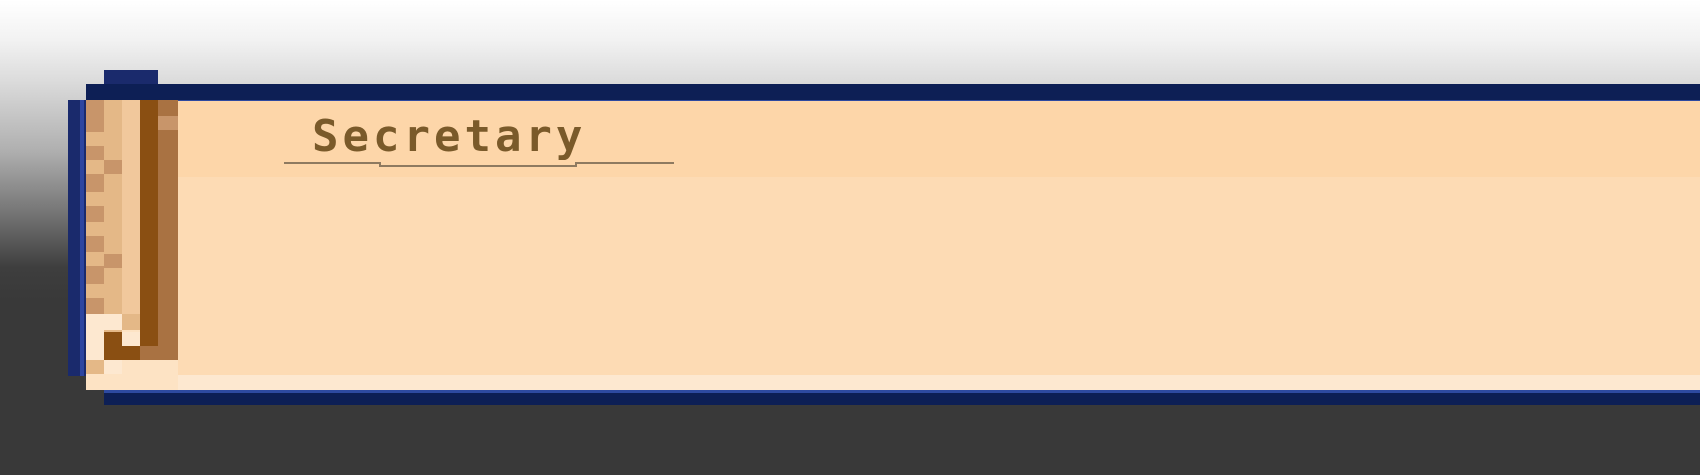  Describe the element at coordinates (449, 136) in the screenshot. I see `speaker-name: Secretary` at that location.